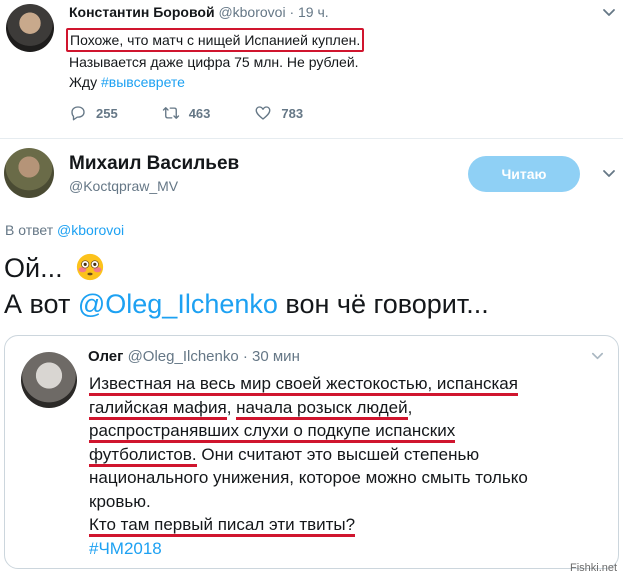 The image size is (623, 575). I want to click on underlined-text: начала розыск людей, so click(322, 408).